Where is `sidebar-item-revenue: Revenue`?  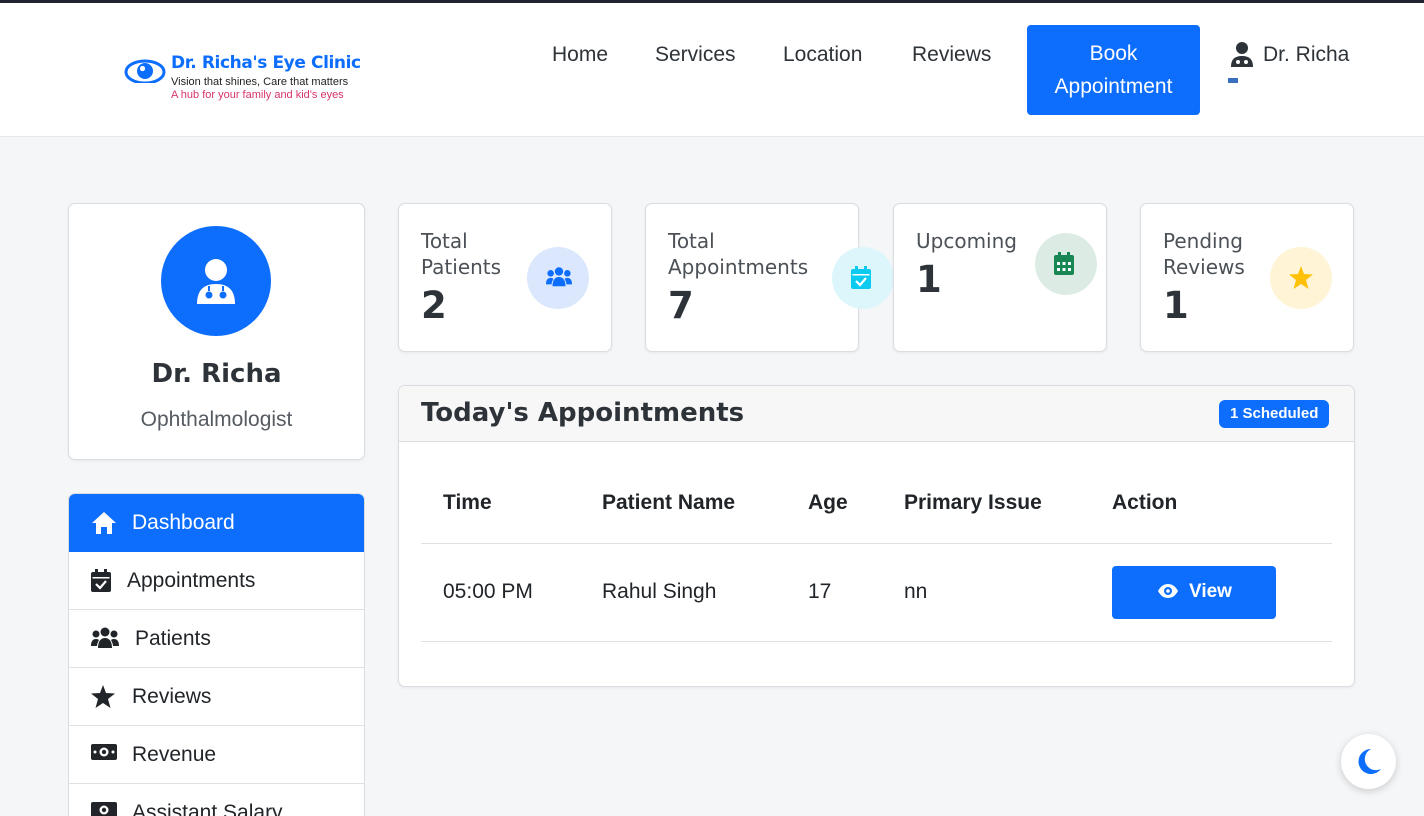
sidebar-item-revenue: Revenue is located at coordinates (216, 755).